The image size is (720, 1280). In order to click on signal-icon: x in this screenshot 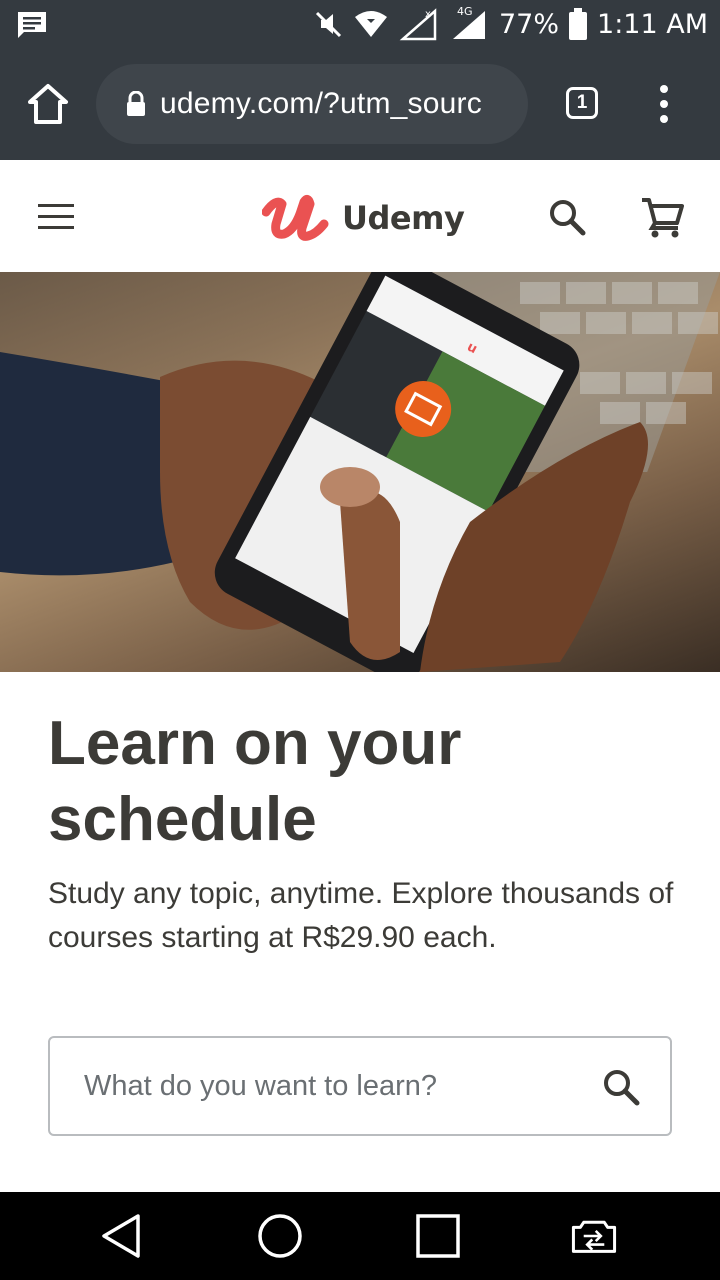, I will do `click(418, 24)`.